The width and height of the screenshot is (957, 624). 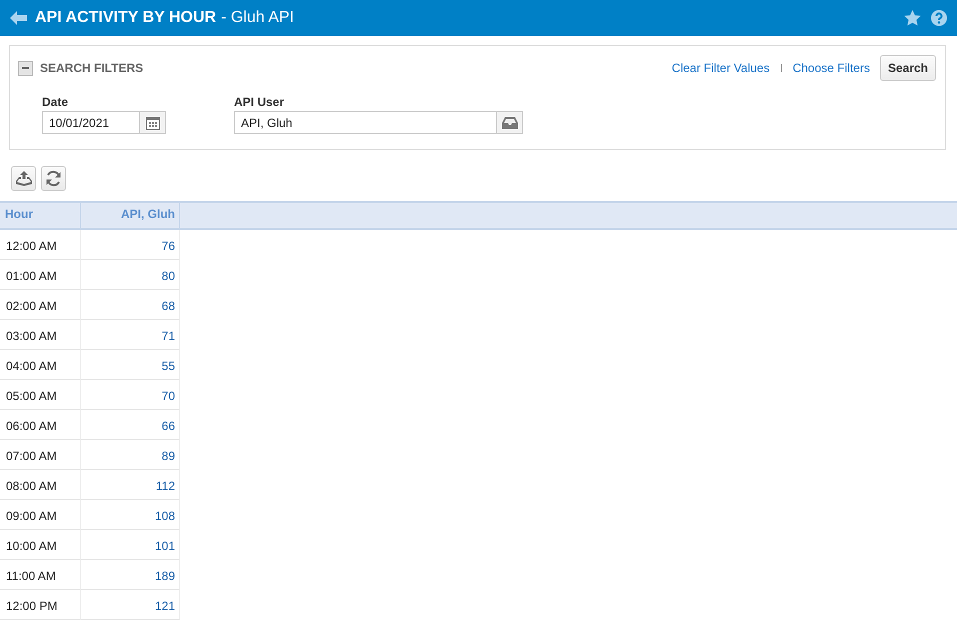 I want to click on export-button, so click(x=23, y=178).